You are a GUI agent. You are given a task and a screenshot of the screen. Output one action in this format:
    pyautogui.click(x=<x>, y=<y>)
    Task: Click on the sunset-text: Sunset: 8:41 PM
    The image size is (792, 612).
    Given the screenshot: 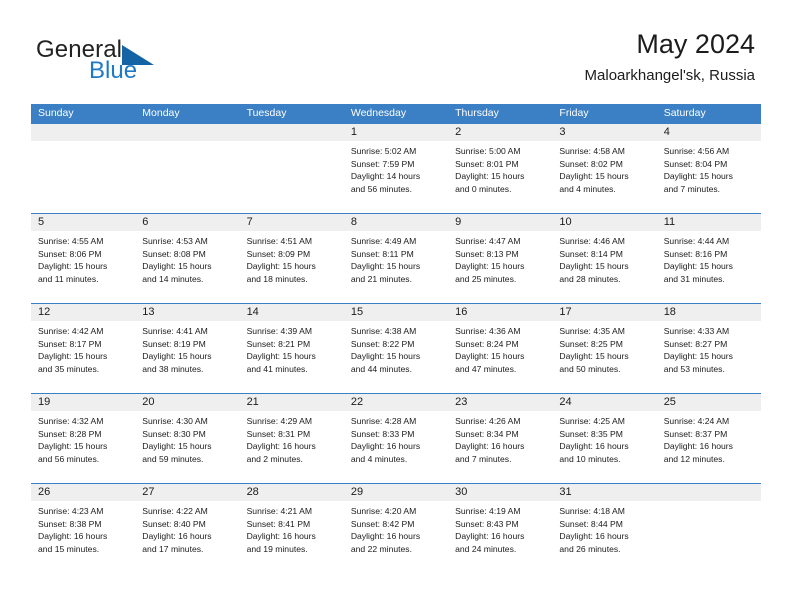 What is the action you would take?
    pyautogui.click(x=278, y=523)
    